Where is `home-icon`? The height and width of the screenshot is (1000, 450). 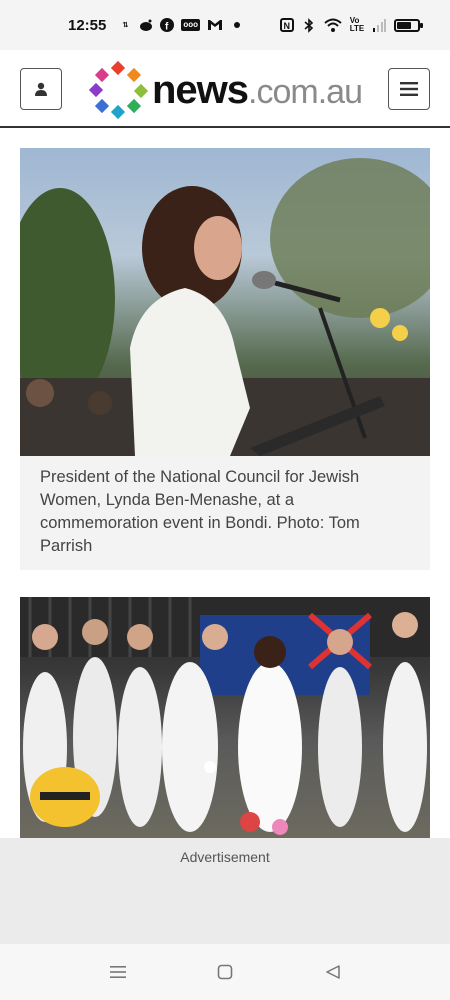
home-icon is located at coordinates (225, 972).